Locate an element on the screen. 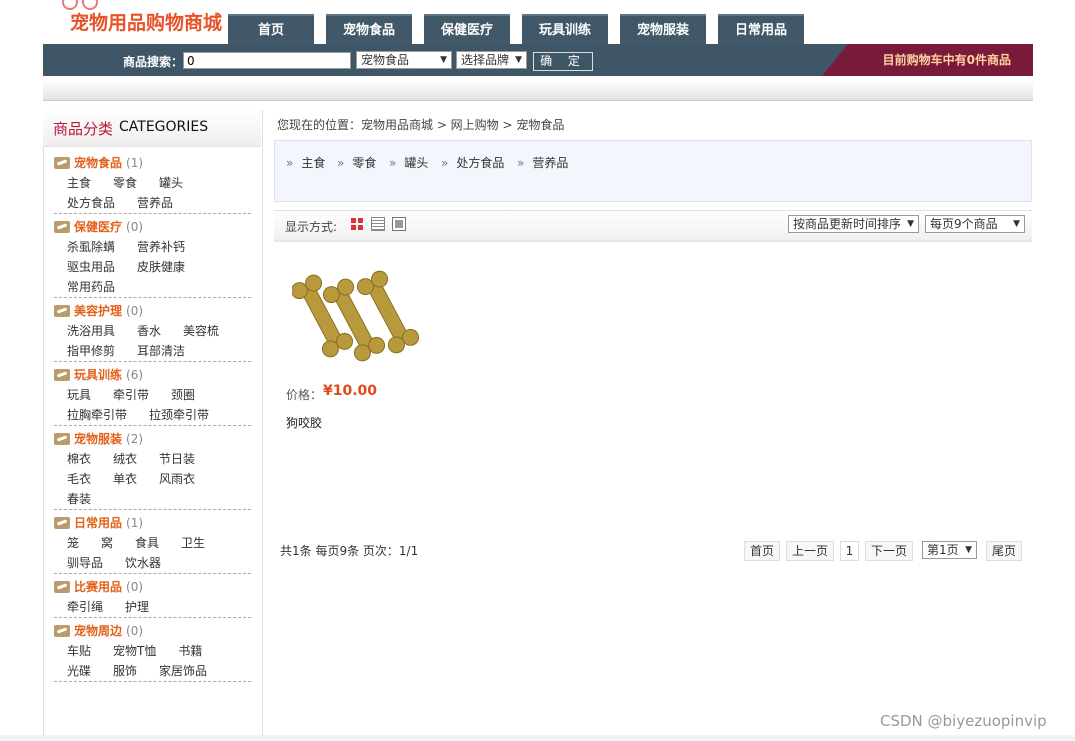 The image size is (1075, 741). next-page-button: 下一页 is located at coordinates (889, 551).